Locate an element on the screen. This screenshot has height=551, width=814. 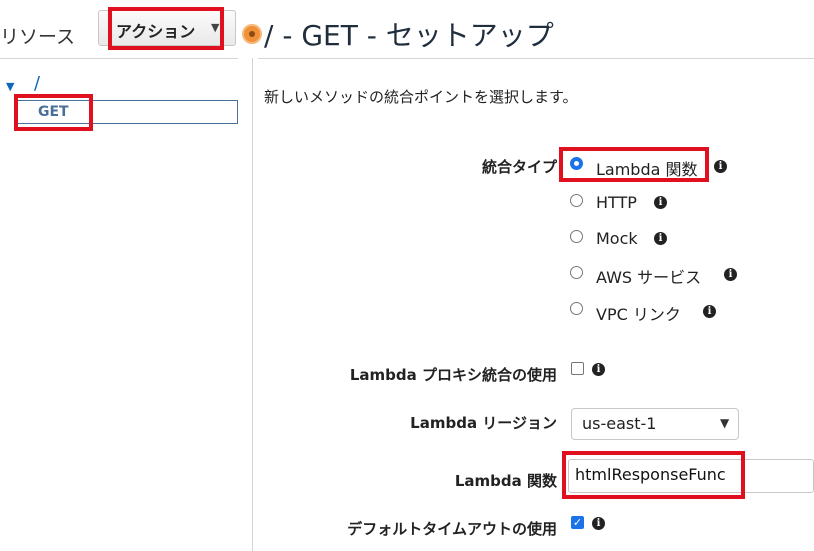
chevron-down-icon: ▼ is located at coordinates (724, 423).